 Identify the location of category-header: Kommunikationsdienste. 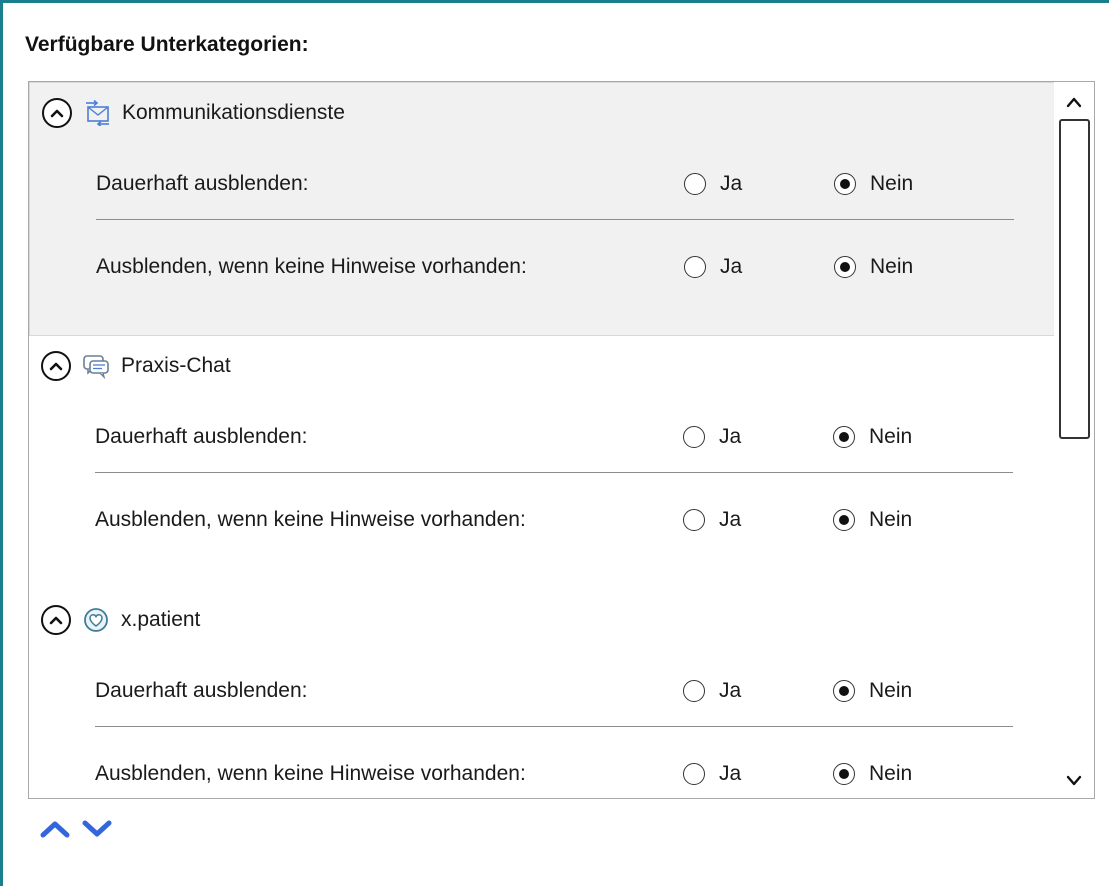
(193, 113).